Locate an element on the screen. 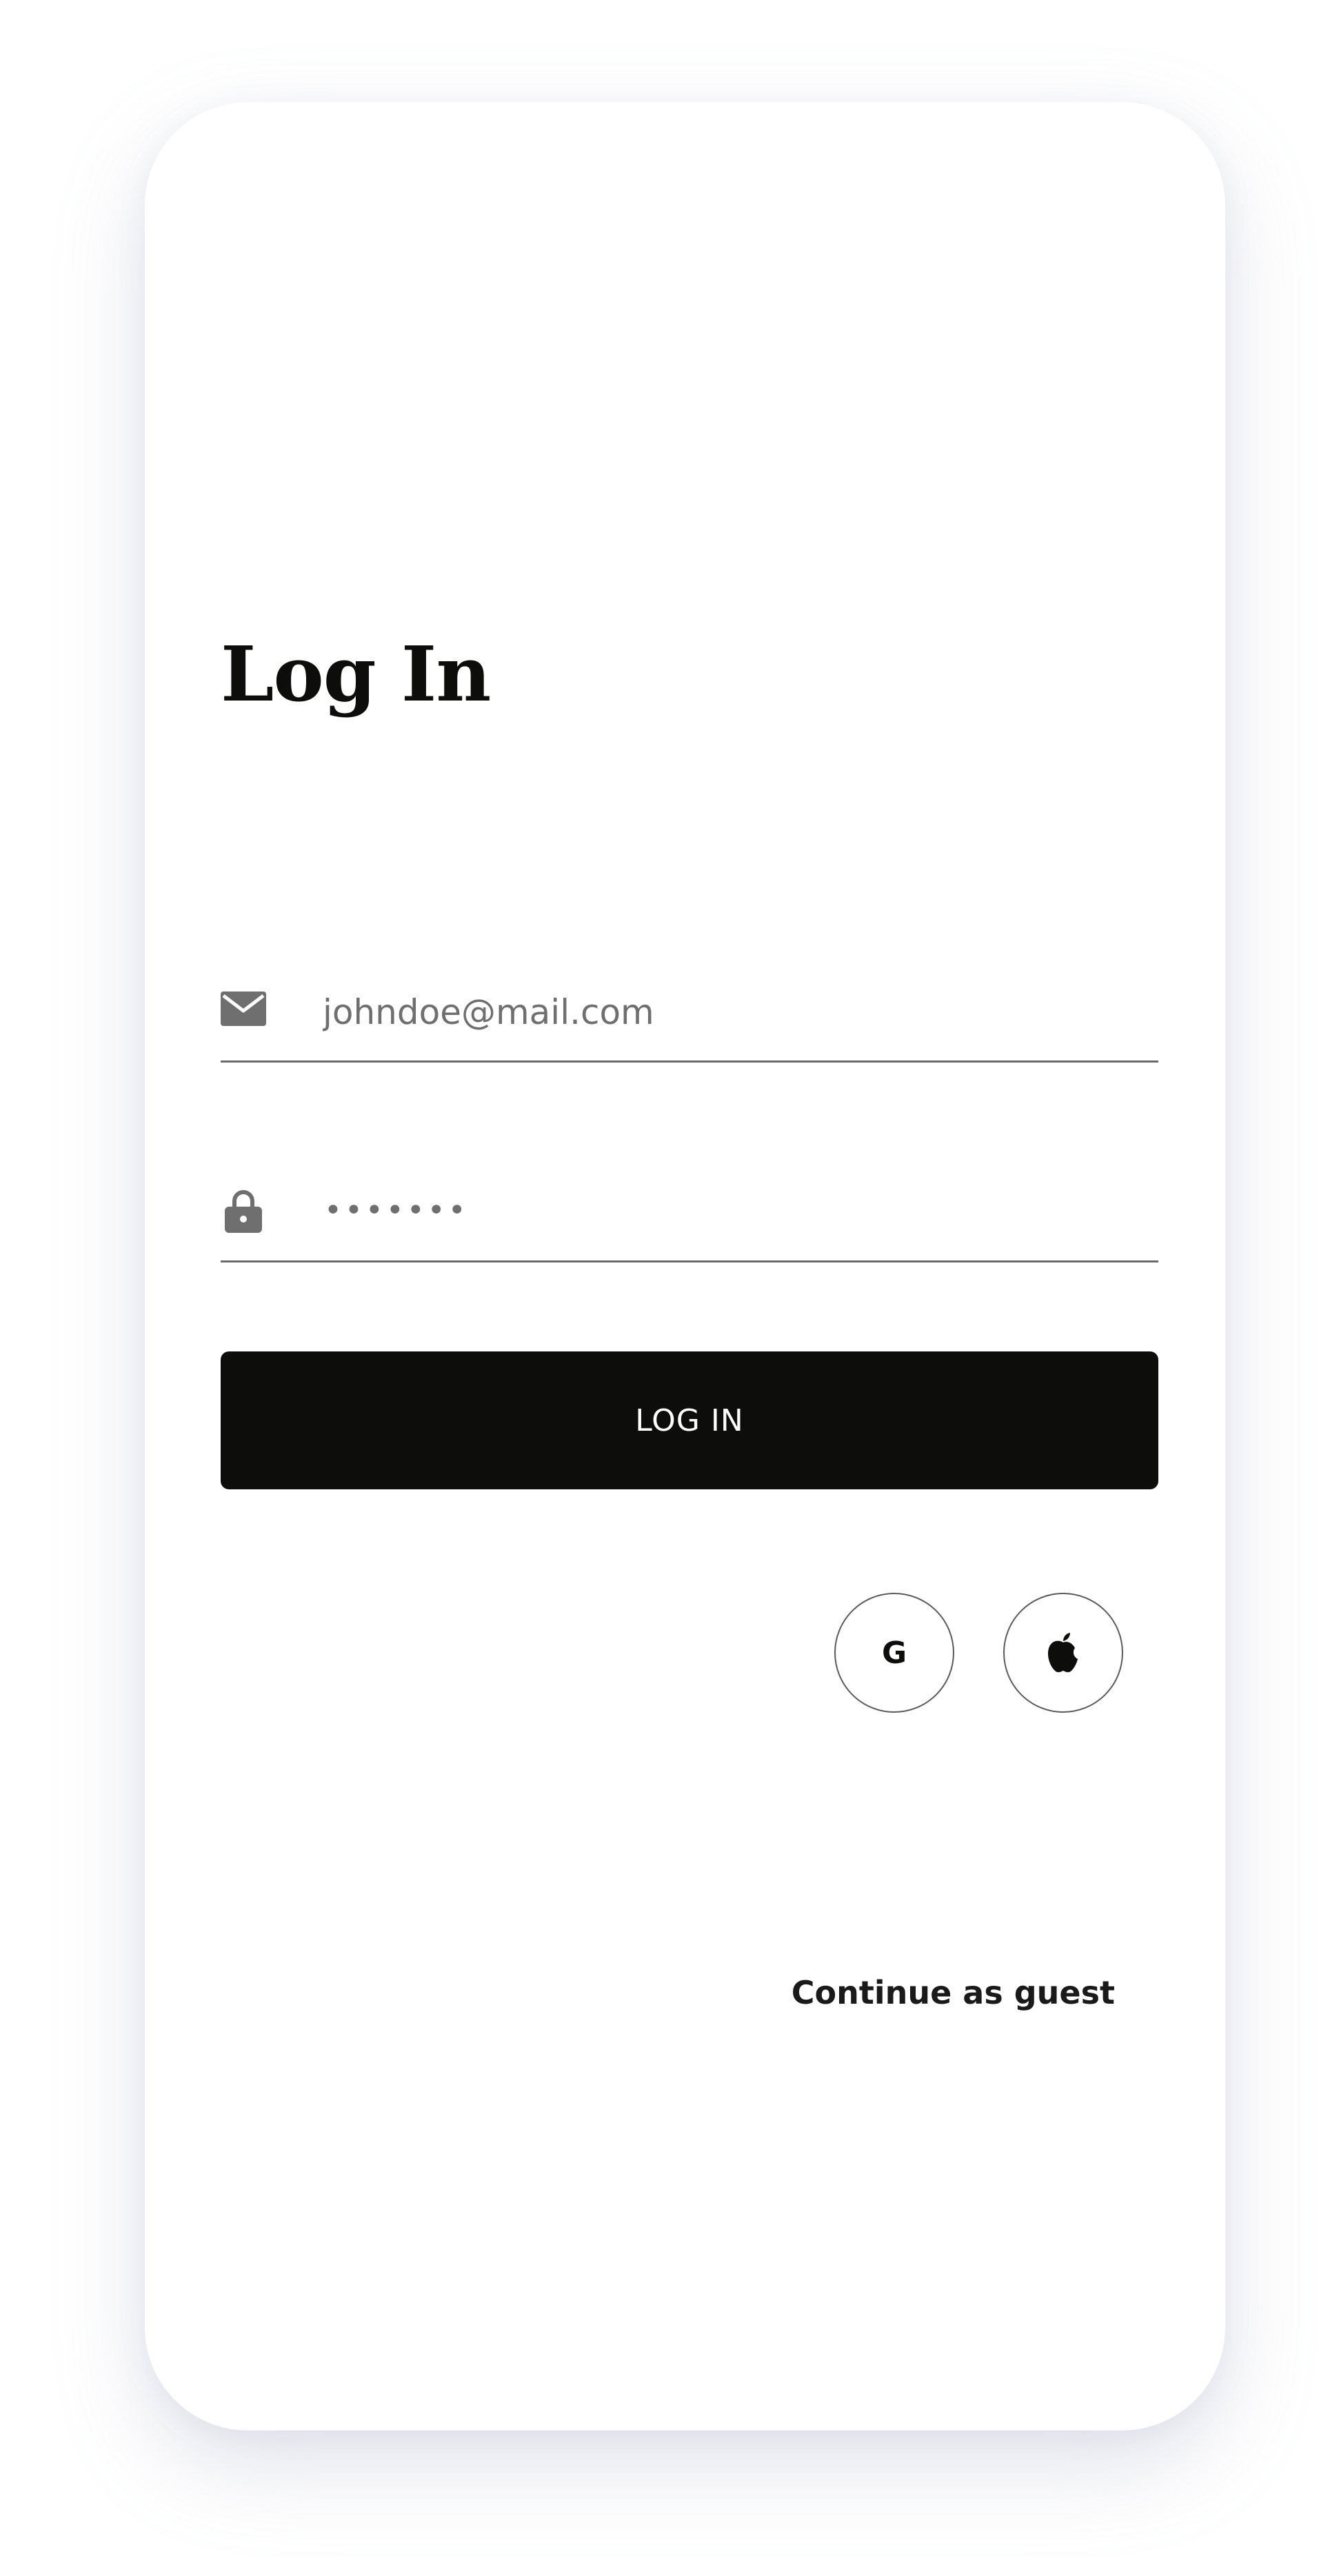  email-field-group is located at coordinates (689, 1013).